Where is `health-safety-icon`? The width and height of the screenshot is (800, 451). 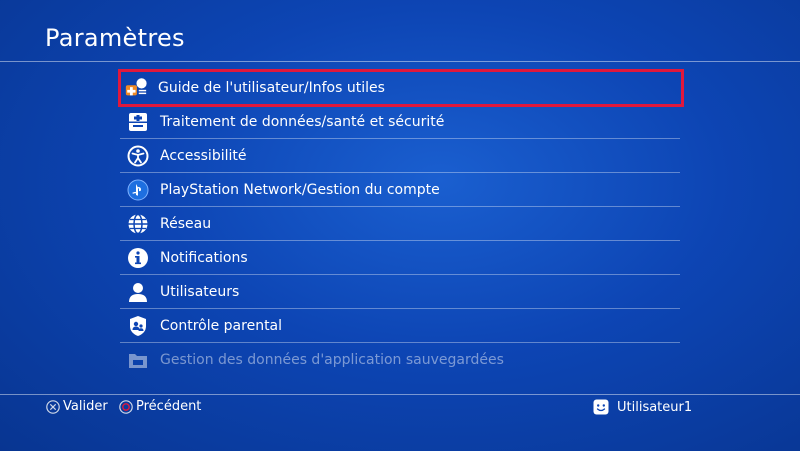
health-safety-icon is located at coordinates (138, 122).